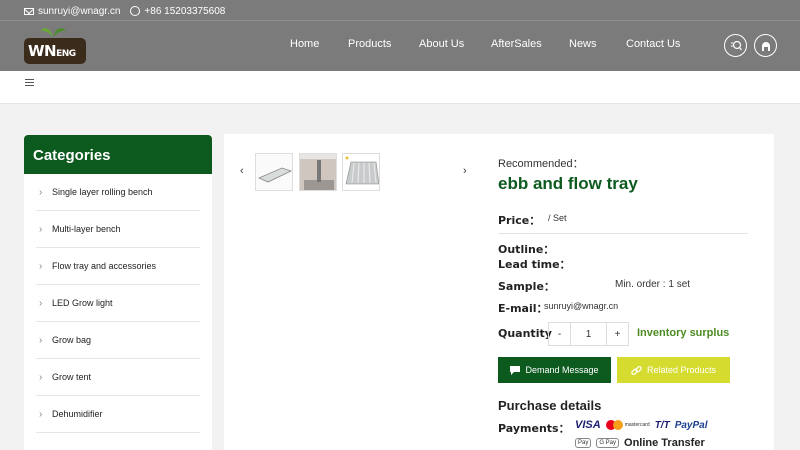 This screenshot has height=450, width=800. I want to click on category-label: Grow bag, so click(72, 340).